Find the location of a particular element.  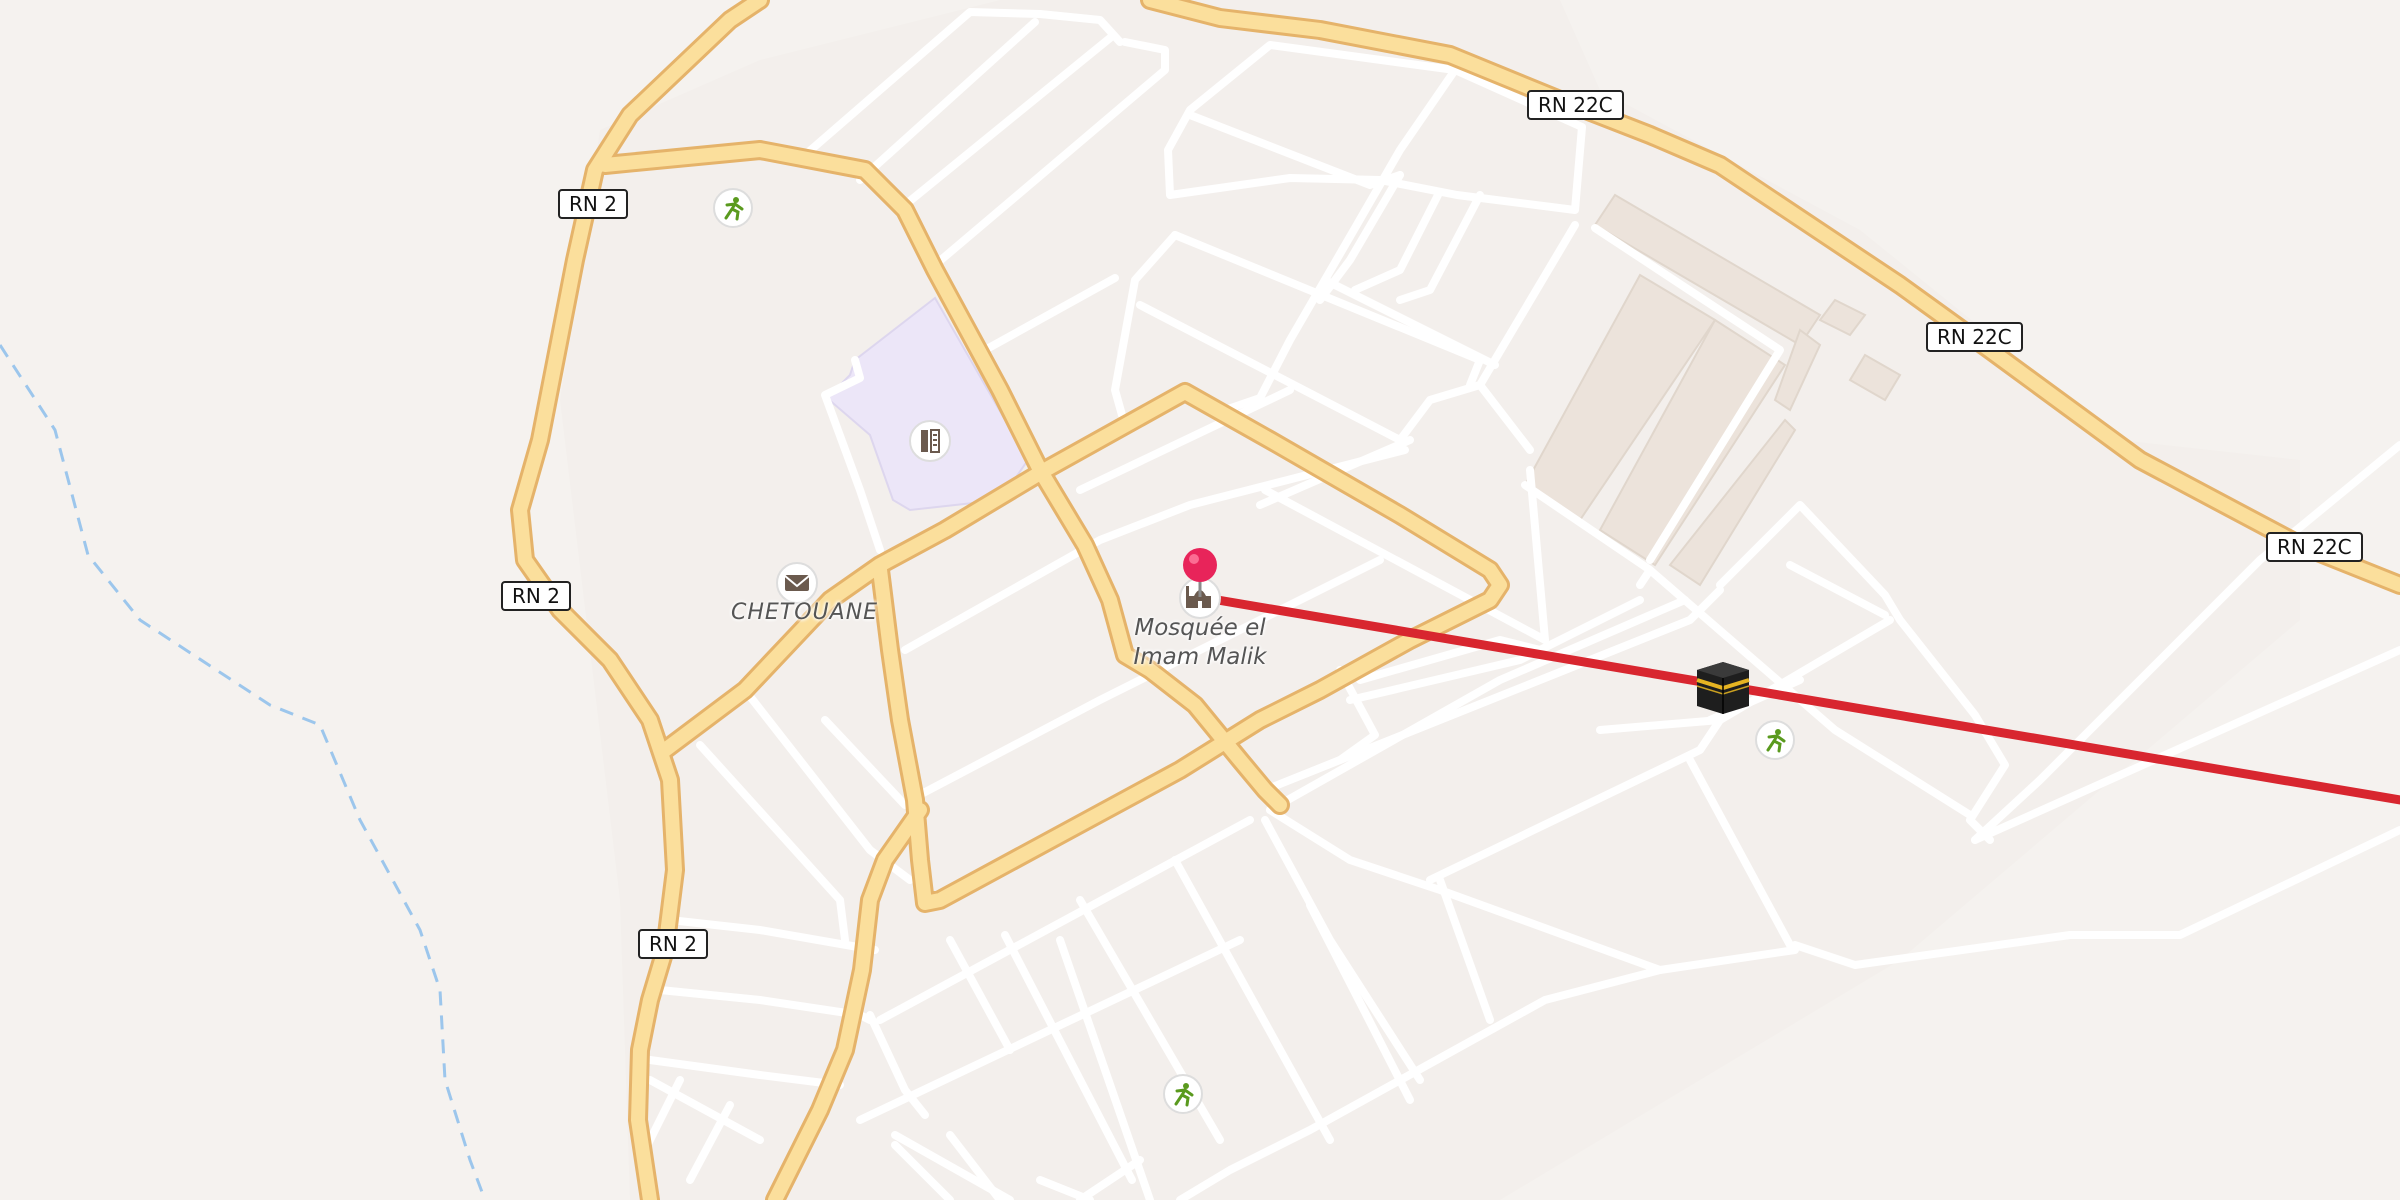

post-office-icon is located at coordinates (797, 583).